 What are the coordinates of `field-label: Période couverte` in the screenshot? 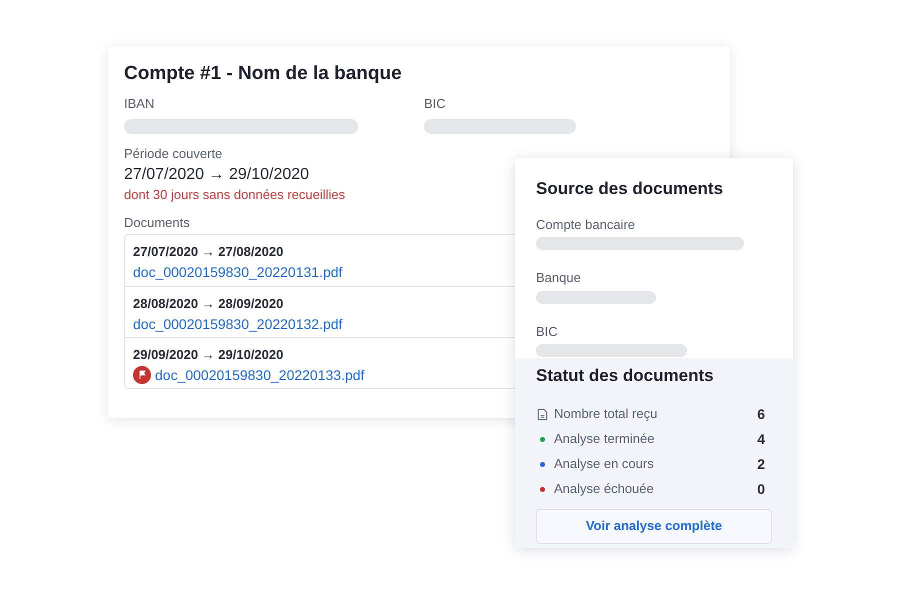 It's located at (173, 154).